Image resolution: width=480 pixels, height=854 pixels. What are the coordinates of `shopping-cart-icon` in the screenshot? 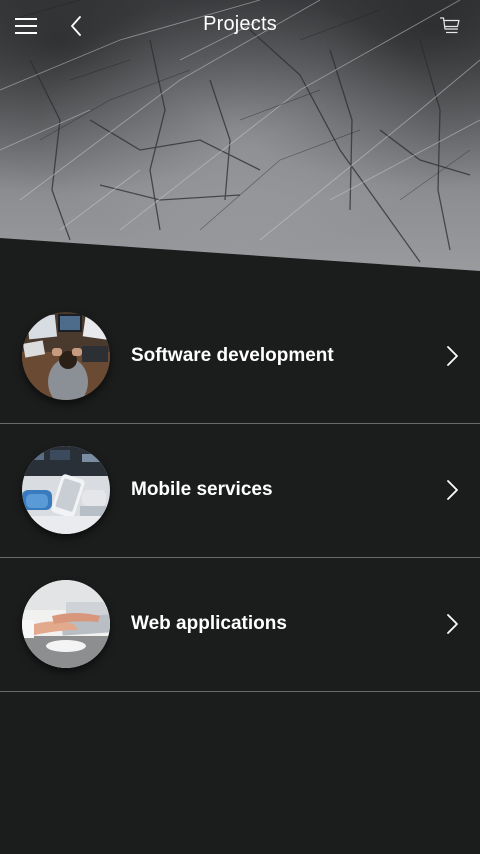 It's located at (450, 26).